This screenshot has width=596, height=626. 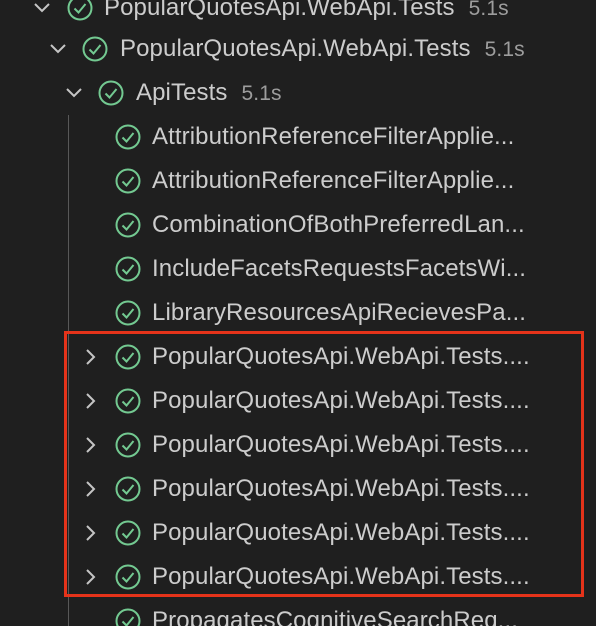 I want to click on root-label: PopularQuotesApi.WebApi.Tests, so click(x=279, y=10).